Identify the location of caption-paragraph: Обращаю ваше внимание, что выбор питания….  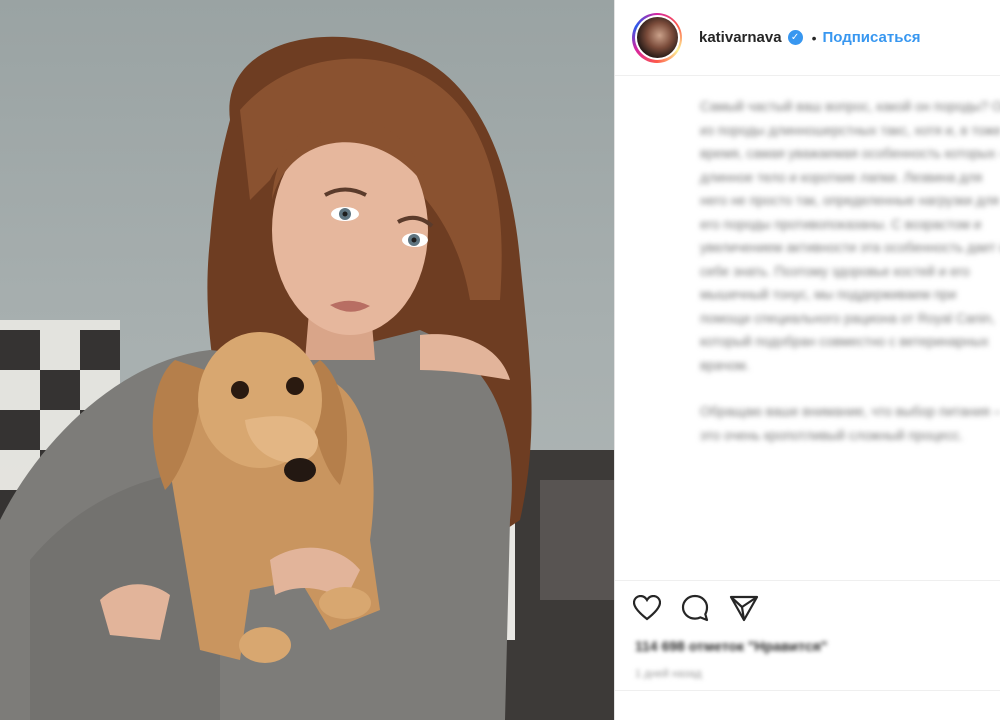
(850, 423).